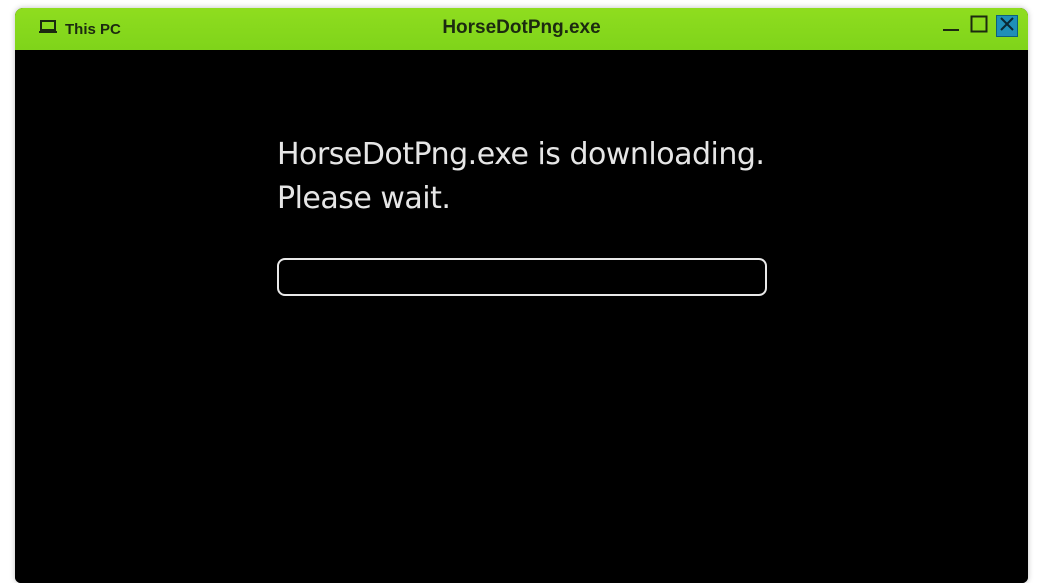 This screenshot has height=583, width=1043. I want to click on minimize-icon, so click(951, 26).